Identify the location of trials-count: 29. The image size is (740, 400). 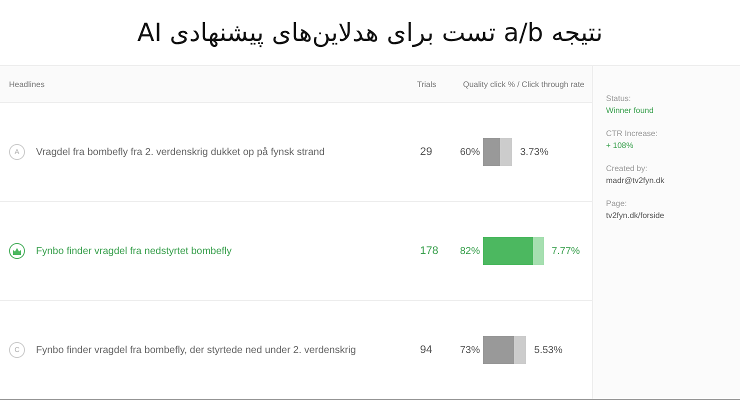
(426, 152).